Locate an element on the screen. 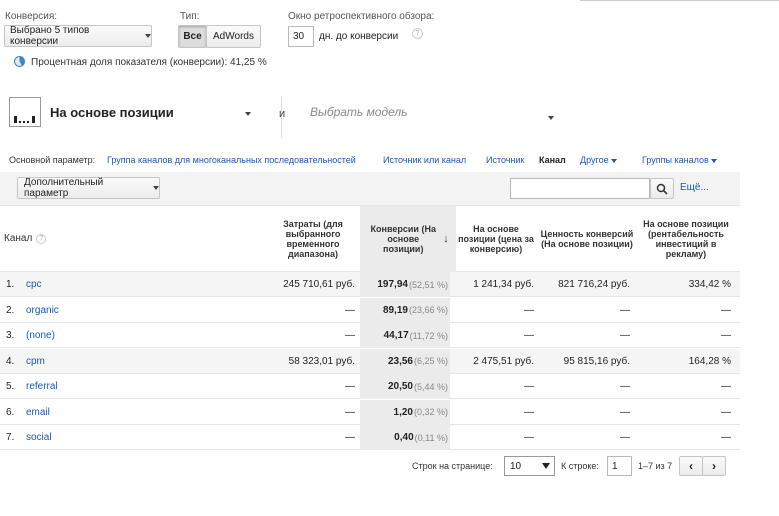 The image size is (779, 516). conversions-cell: 44,17 (11,72 %) is located at coordinates (405, 335).